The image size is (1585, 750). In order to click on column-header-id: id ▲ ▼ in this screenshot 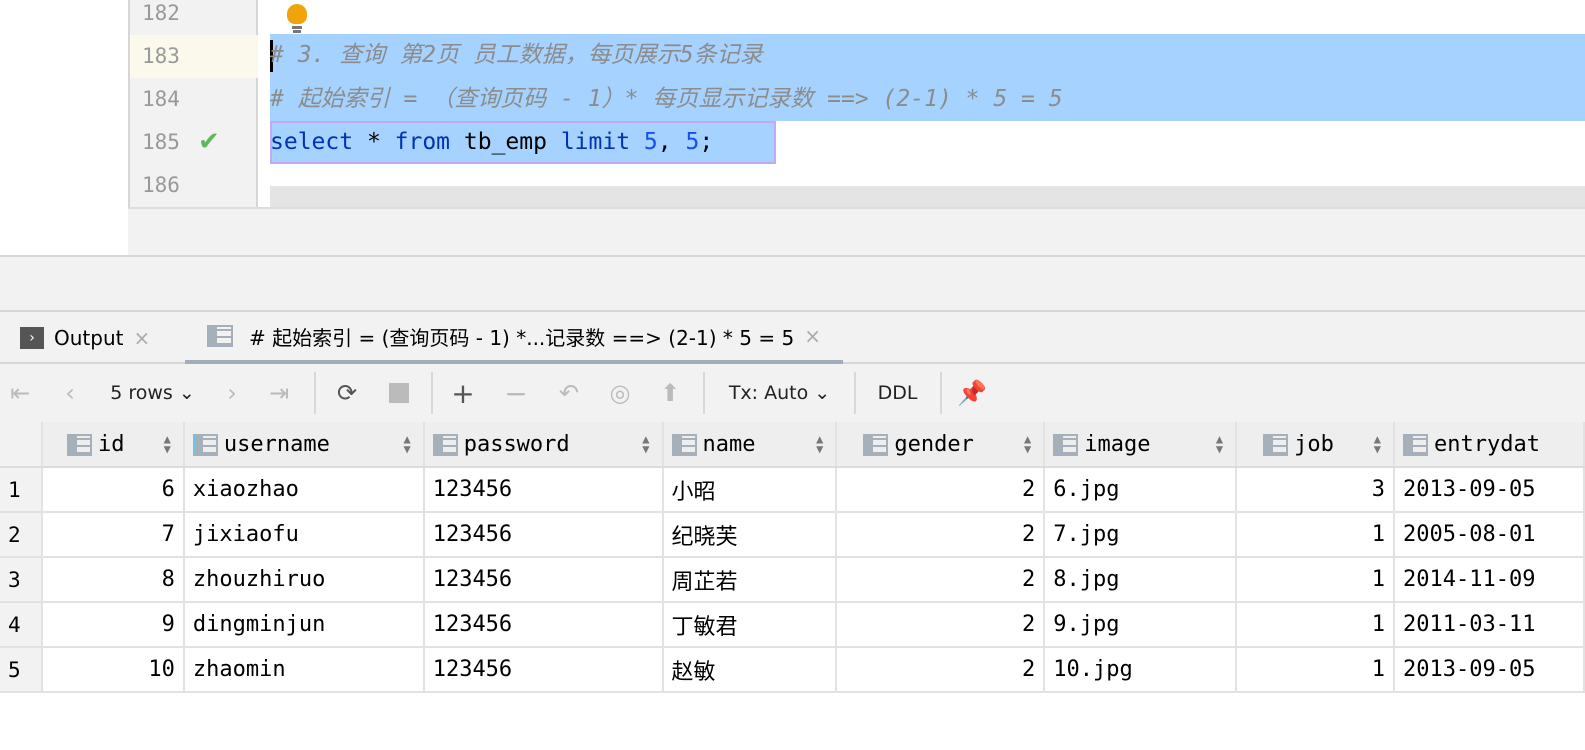, I will do `click(113, 445)`.